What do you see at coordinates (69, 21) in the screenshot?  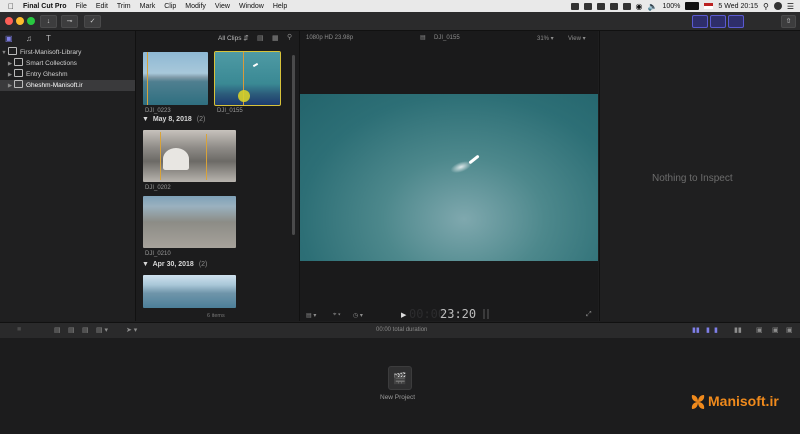 I see `keywords-button: ⊸` at bounding box center [69, 21].